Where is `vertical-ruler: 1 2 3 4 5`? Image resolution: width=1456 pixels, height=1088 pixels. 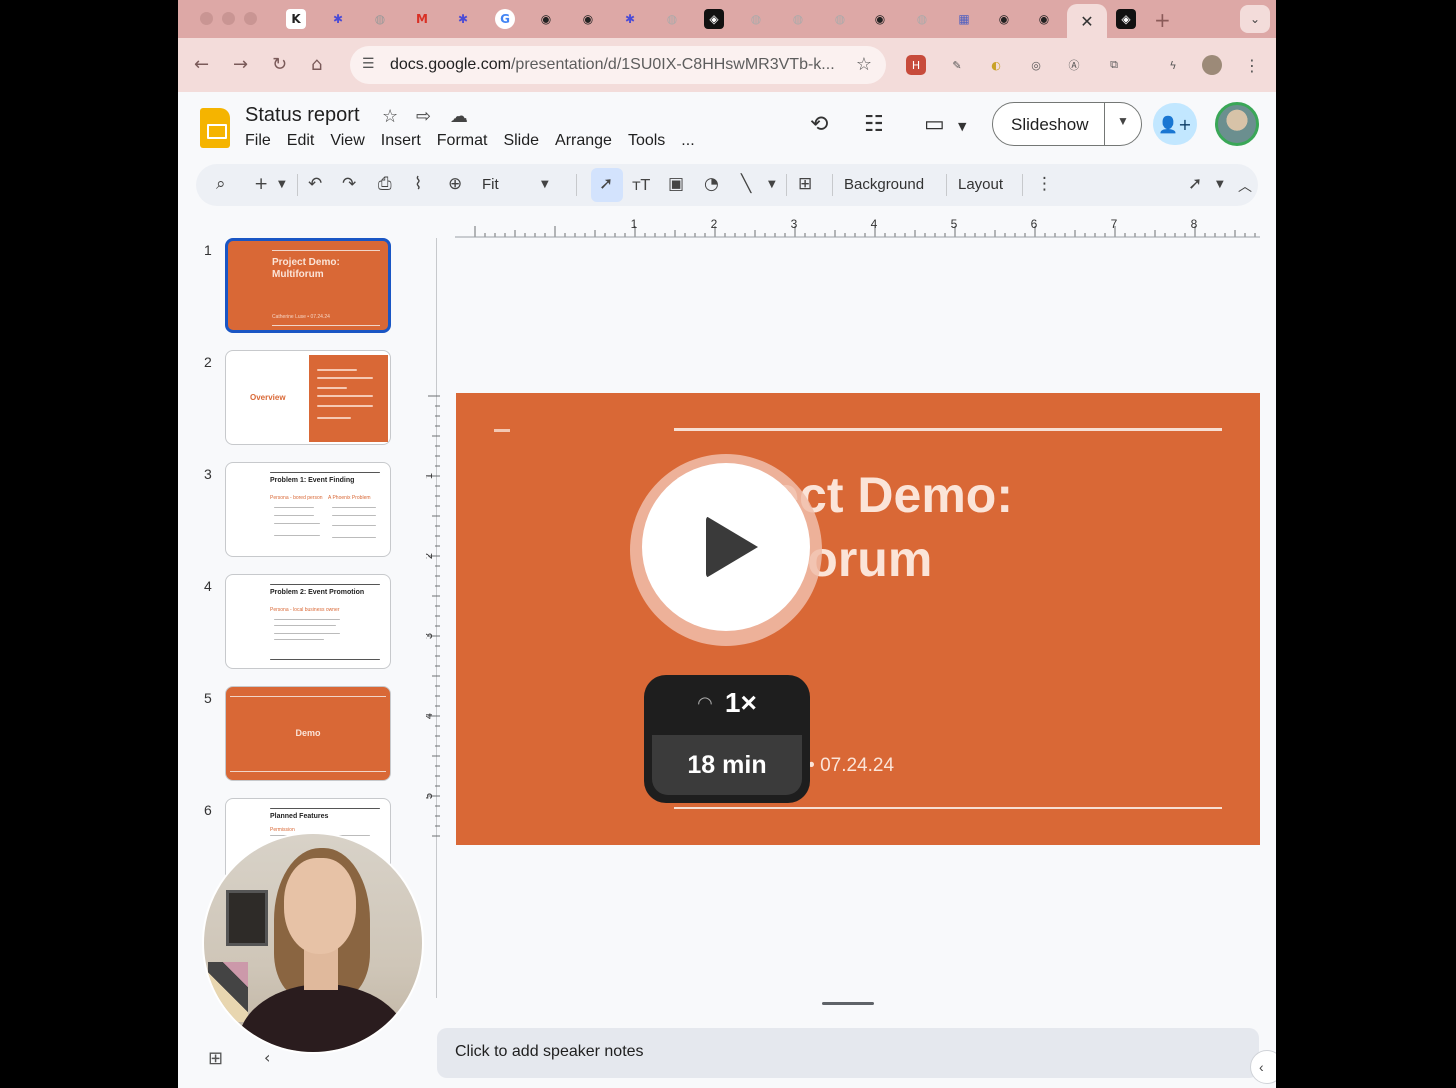 vertical-ruler: 1 2 3 4 5 is located at coordinates (433, 619).